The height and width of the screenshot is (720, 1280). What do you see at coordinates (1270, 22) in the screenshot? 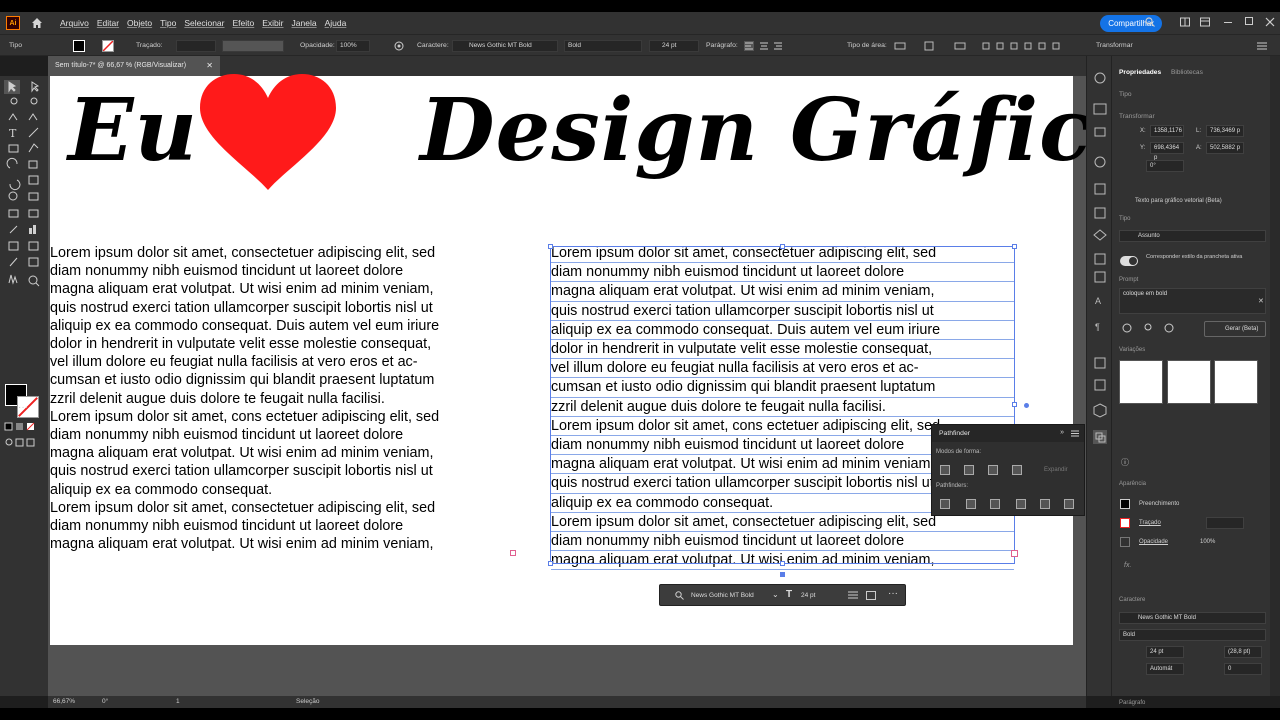
I see `close-icon` at bounding box center [1270, 22].